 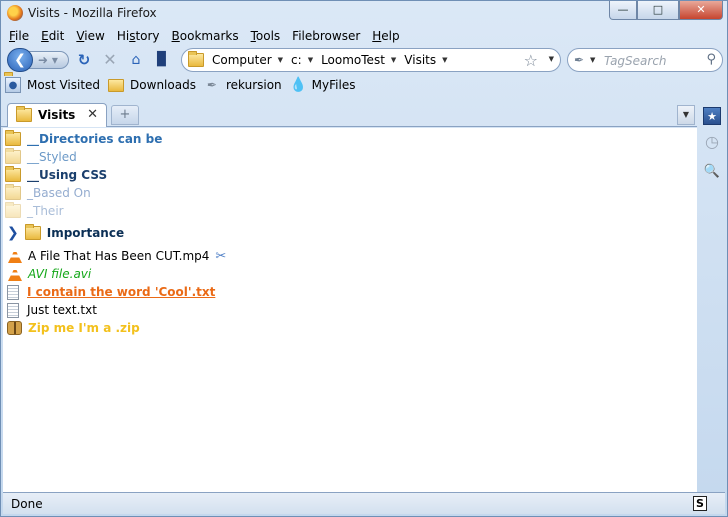 I want to click on menu-tools: Tools, so click(x=266, y=37).